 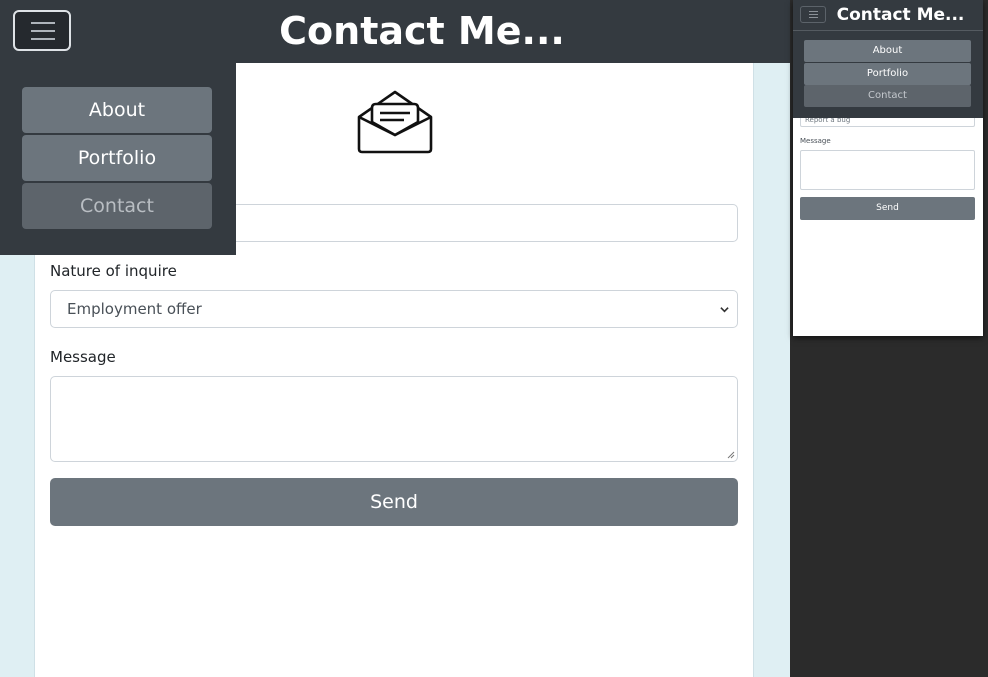 I want to click on inquiry-select: Employment offer, so click(x=394, y=309).